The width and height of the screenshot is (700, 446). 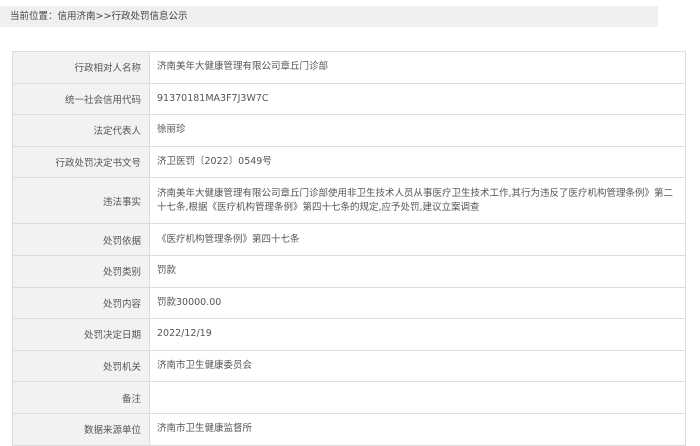 I want to click on table-row: 统一社会信用代码 91370181MA3F7J3W7C, so click(x=349, y=99).